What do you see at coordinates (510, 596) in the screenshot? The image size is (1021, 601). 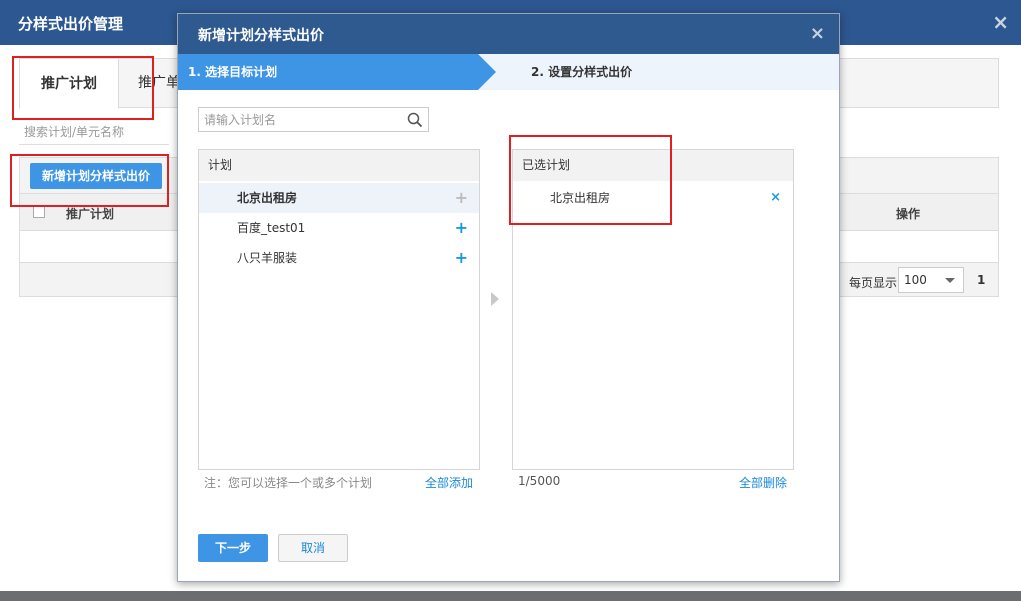 I see `bottom-strip` at bounding box center [510, 596].